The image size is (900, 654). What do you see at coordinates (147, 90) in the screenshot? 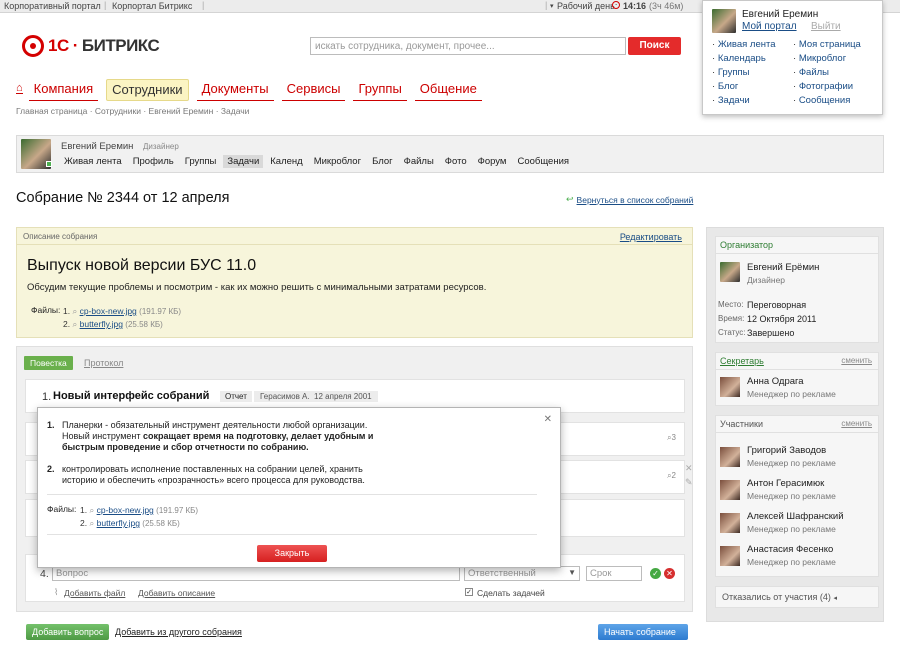
I see `nav-employees: Сотрудники` at bounding box center [147, 90].